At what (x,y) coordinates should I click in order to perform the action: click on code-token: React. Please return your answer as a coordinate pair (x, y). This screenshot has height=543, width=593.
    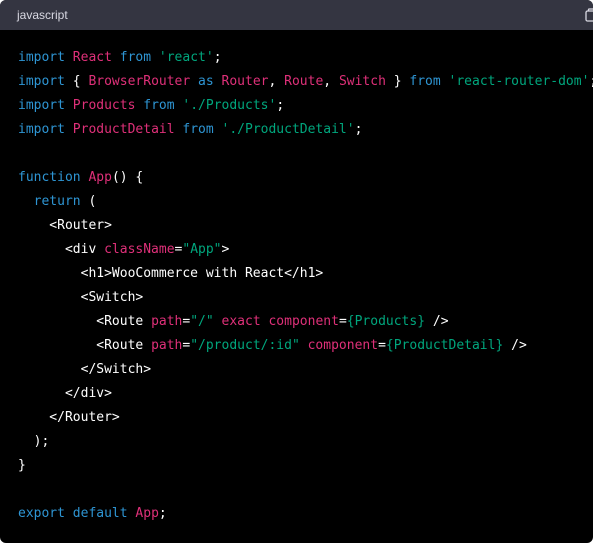
    Looking at the image, I should click on (92, 57).